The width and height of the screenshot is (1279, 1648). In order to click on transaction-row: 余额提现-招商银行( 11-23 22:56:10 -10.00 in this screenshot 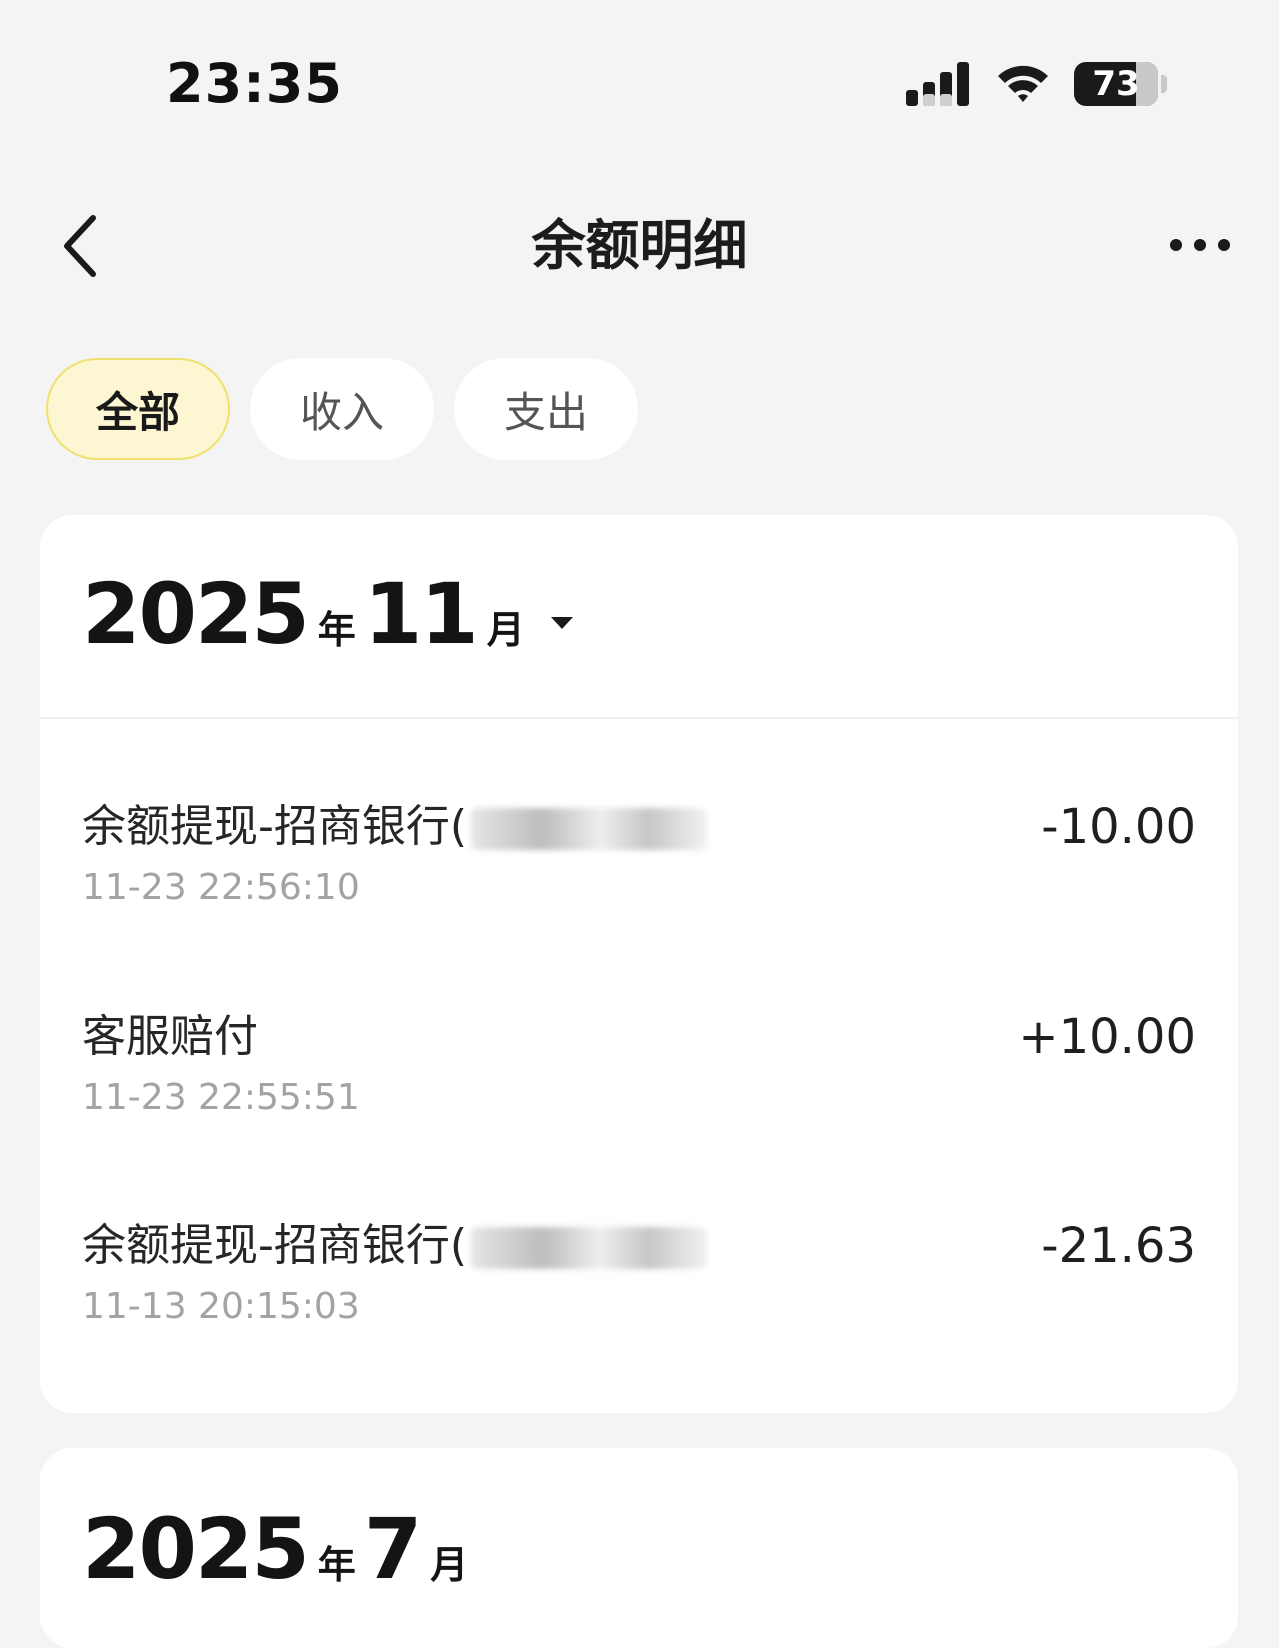, I will do `click(639, 897)`.